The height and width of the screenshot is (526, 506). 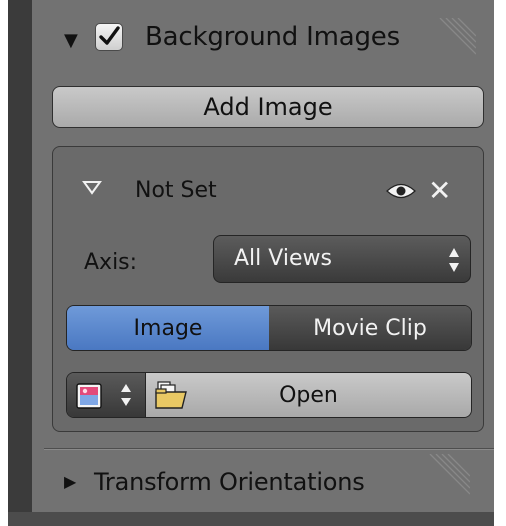 What do you see at coordinates (370, 328) in the screenshot?
I see `source-movie-clip-button: Movie Clip` at bounding box center [370, 328].